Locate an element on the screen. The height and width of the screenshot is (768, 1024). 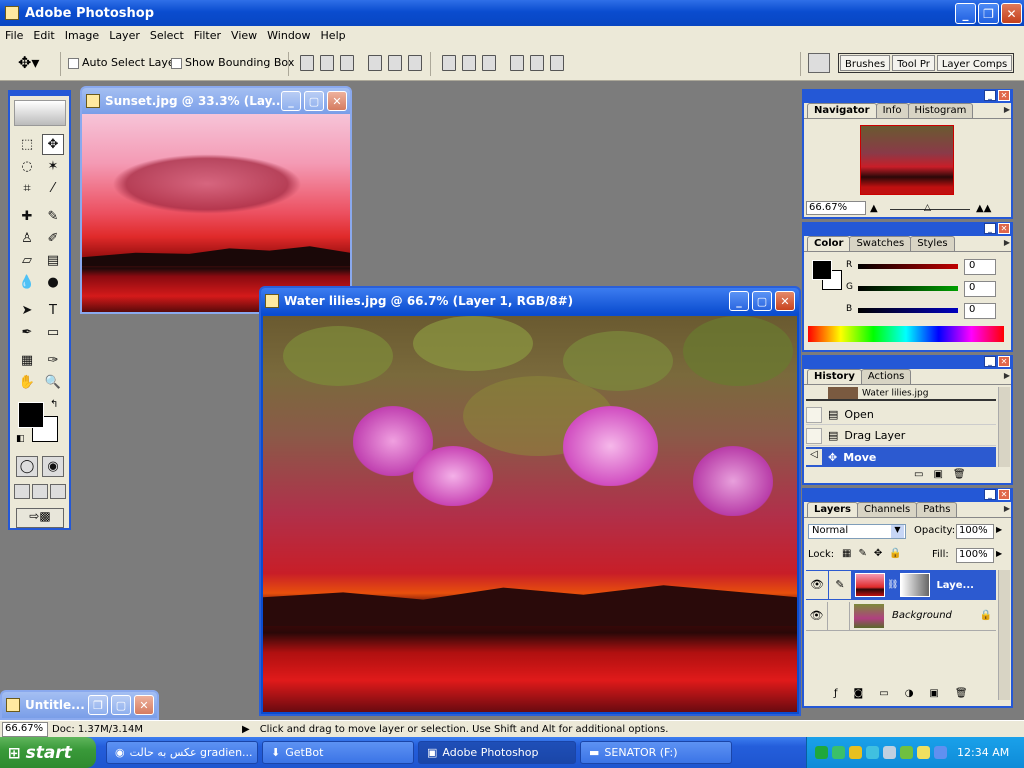
network-icon is located at coordinates (838, 752).